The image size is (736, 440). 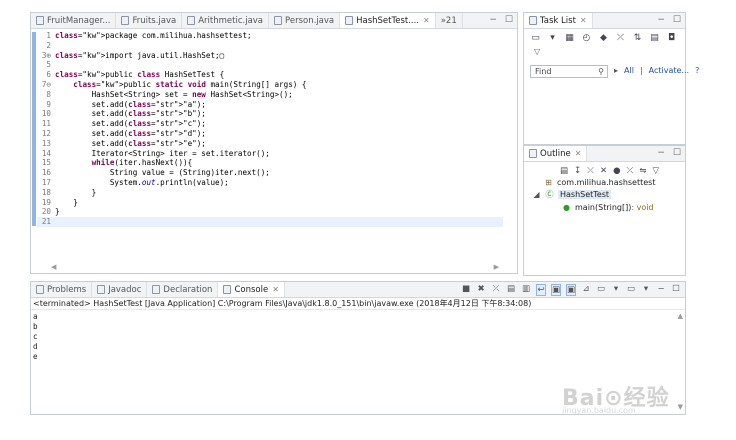 I want to click on outline-class-node: ◢ Ⓒ HashSetTest, so click(x=572, y=194).